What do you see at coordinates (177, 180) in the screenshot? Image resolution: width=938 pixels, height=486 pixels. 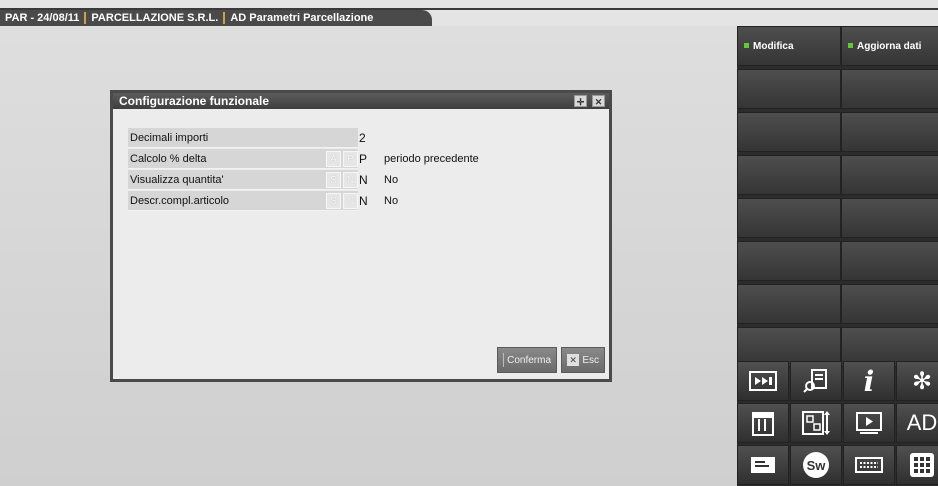 I see `field-label-text: Visualizza quantita'` at bounding box center [177, 180].